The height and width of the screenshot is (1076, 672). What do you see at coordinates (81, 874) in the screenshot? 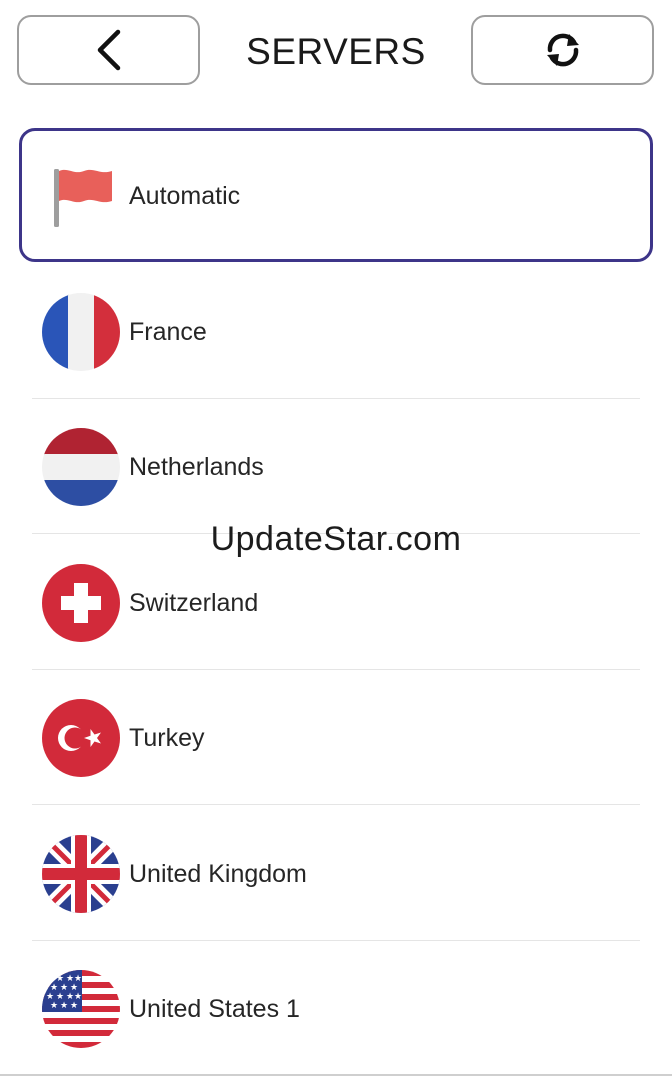
I see `united-kingdom-flag-icon` at bounding box center [81, 874].